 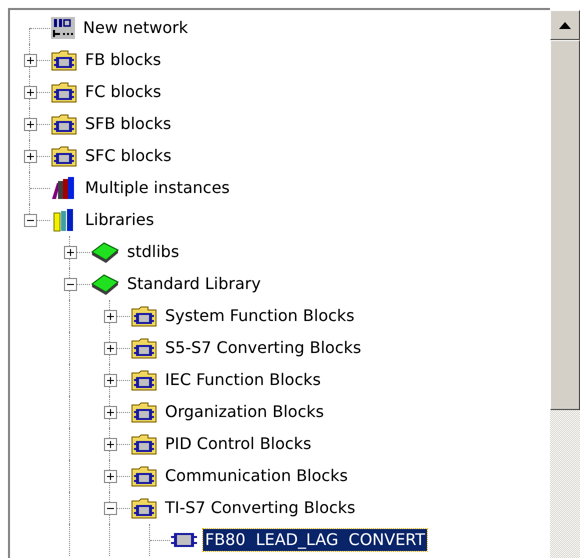 I want to click on tree-item: FB80 LEAD_LAG CONVERT, so click(x=315, y=540).